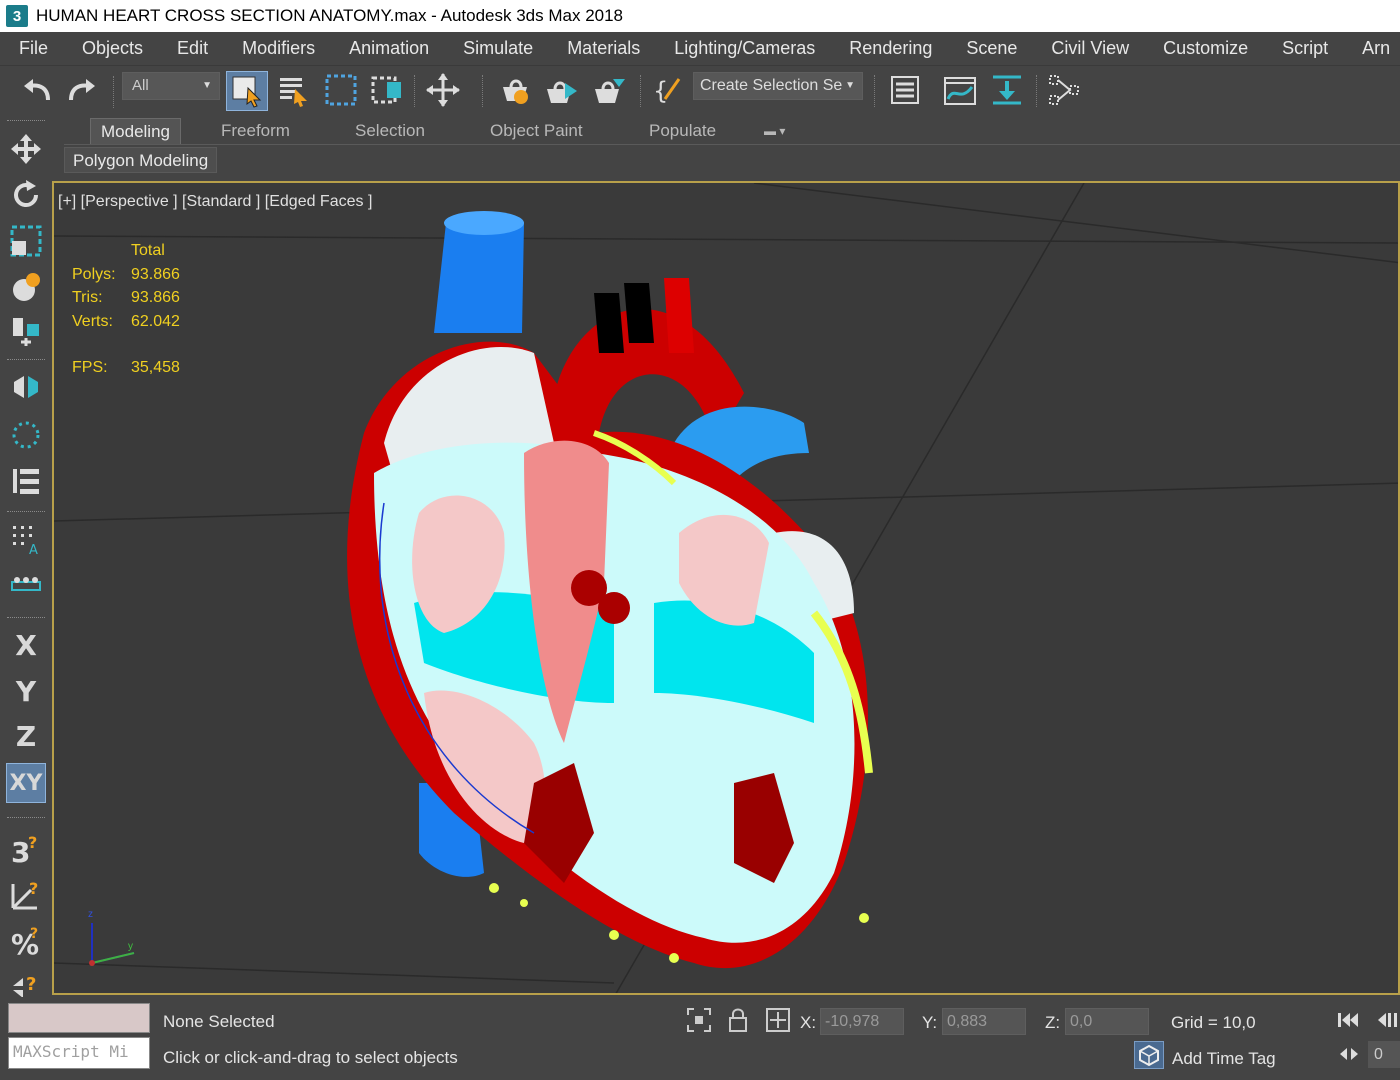  What do you see at coordinates (744, 48) in the screenshot?
I see `menu-lighting-cameras: Lighting/Cameras` at bounding box center [744, 48].